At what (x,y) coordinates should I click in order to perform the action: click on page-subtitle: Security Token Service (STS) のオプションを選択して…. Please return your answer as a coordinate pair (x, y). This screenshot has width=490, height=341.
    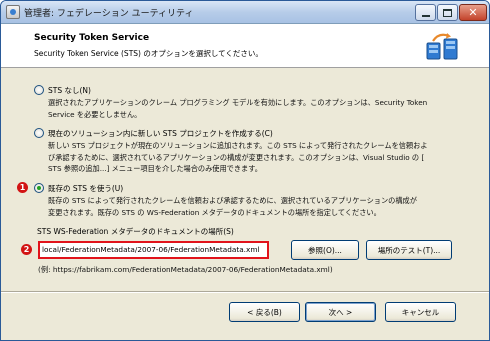
    Looking at the image, I should click on (148, 53).